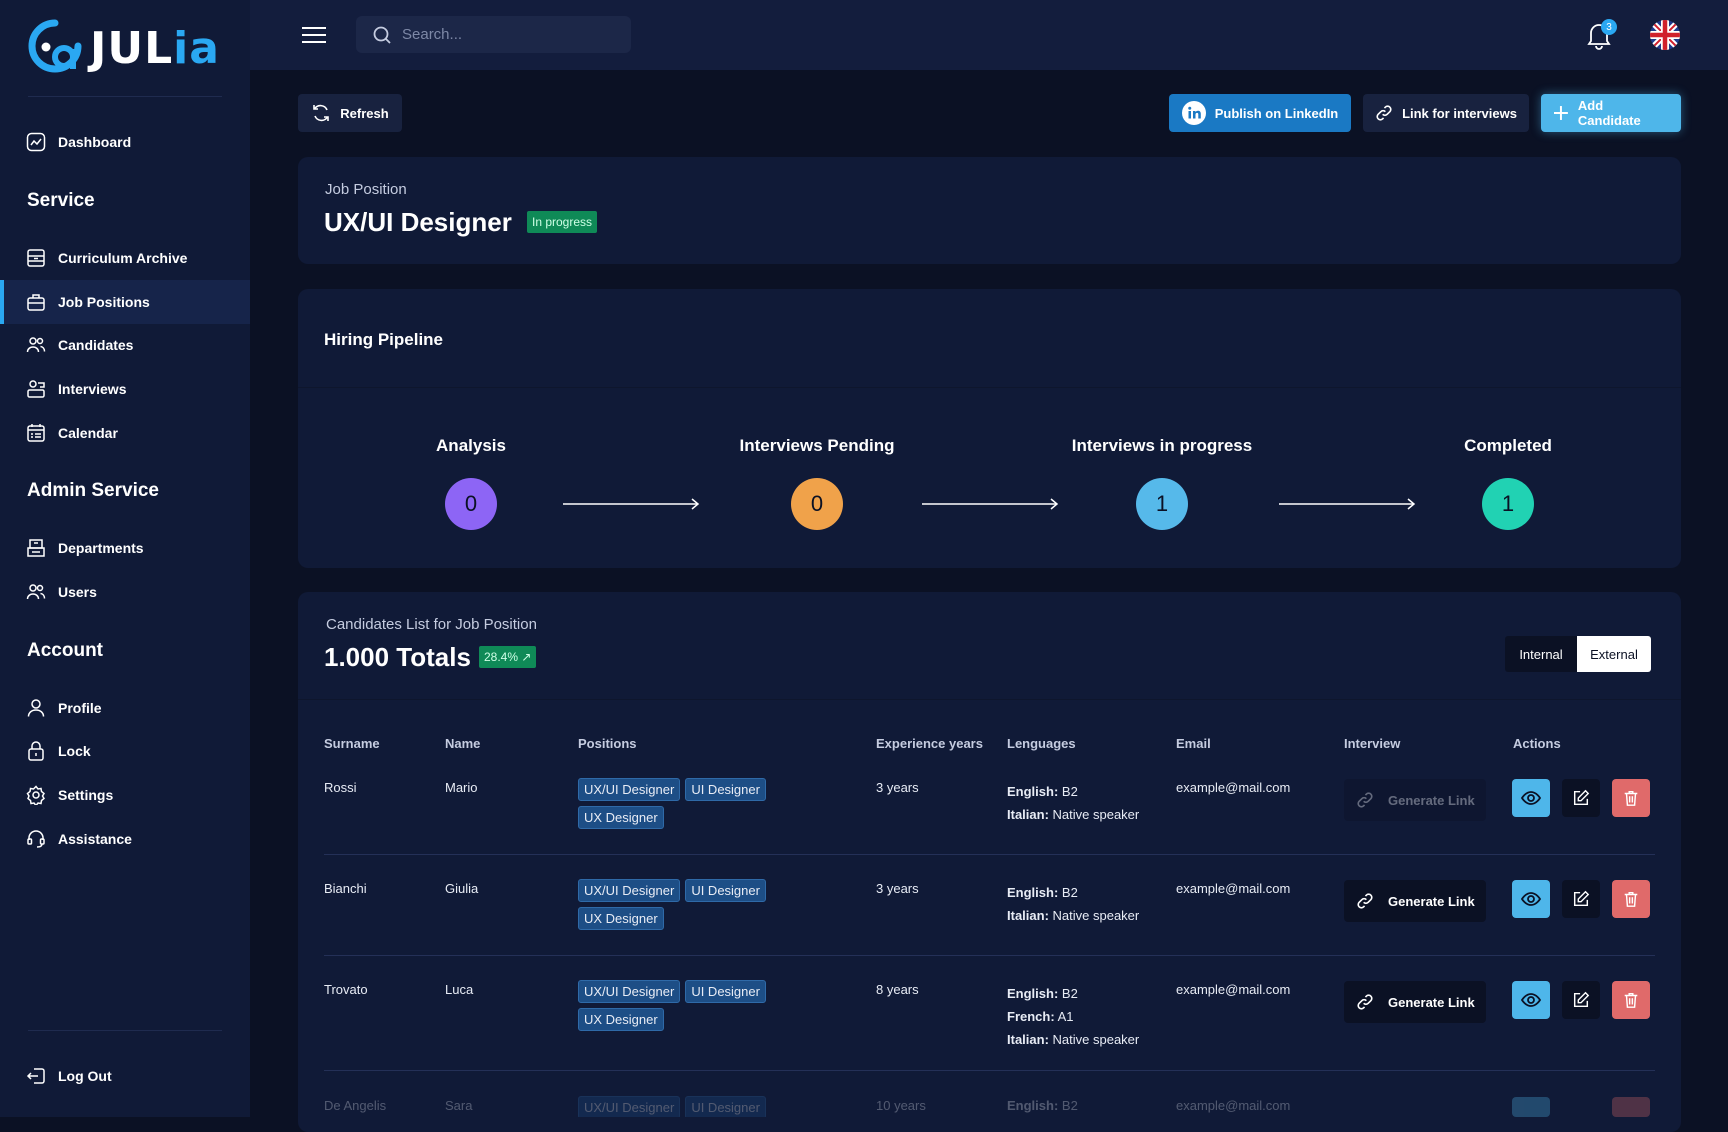 This screenshot has width=1728, height=1132. What do you see at coordinates (1041, 743) in the screenshot?
I see `column-header-languages: Lenguages` at bounding box center [1041, 743].